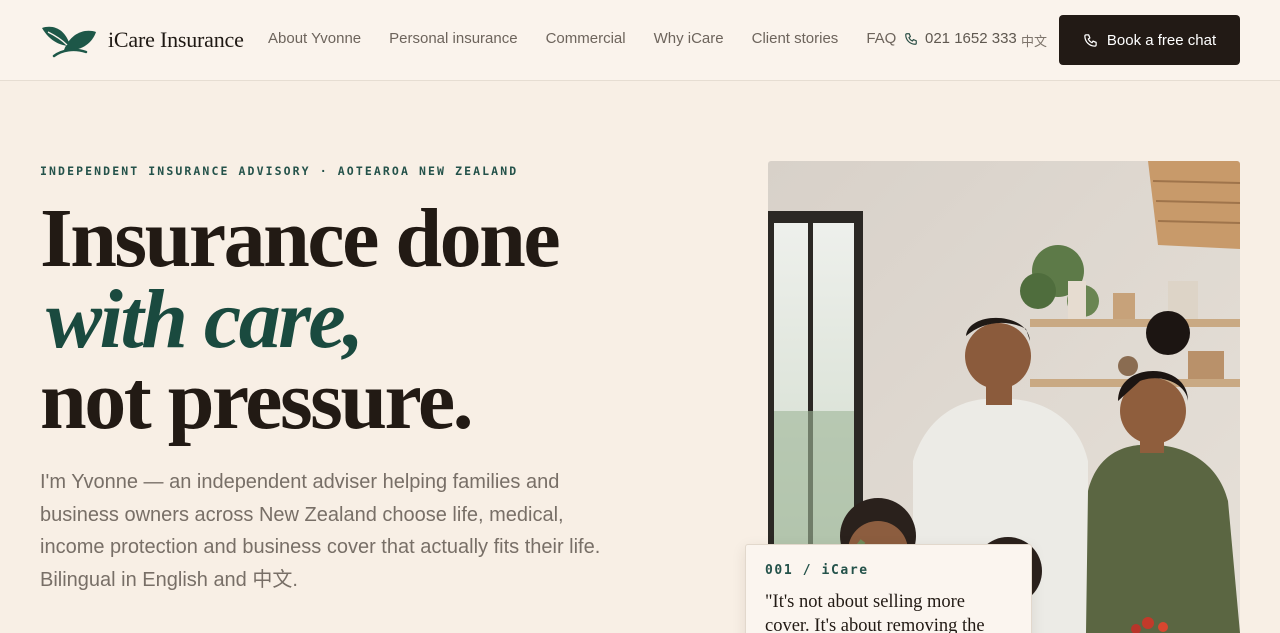 The image size is (1280, 633). Describe the element at coordinates (257, 400) in the screenshot. I see `headline-line-3: not pressure.` at that location.